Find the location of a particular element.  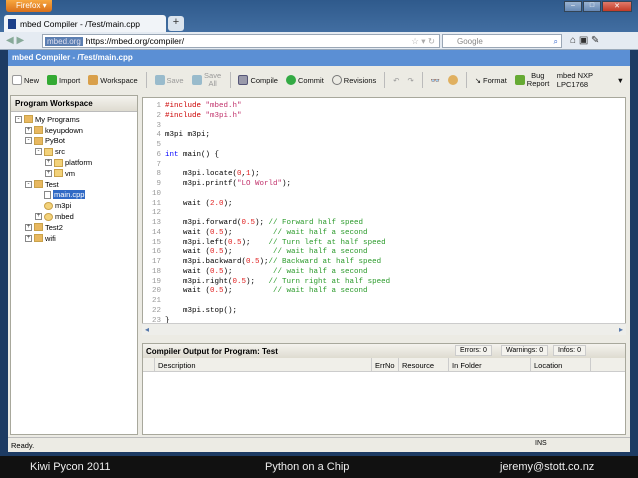

code-line: 16 wait (0.5); // wait half a second is located at coordinates (266, 253).